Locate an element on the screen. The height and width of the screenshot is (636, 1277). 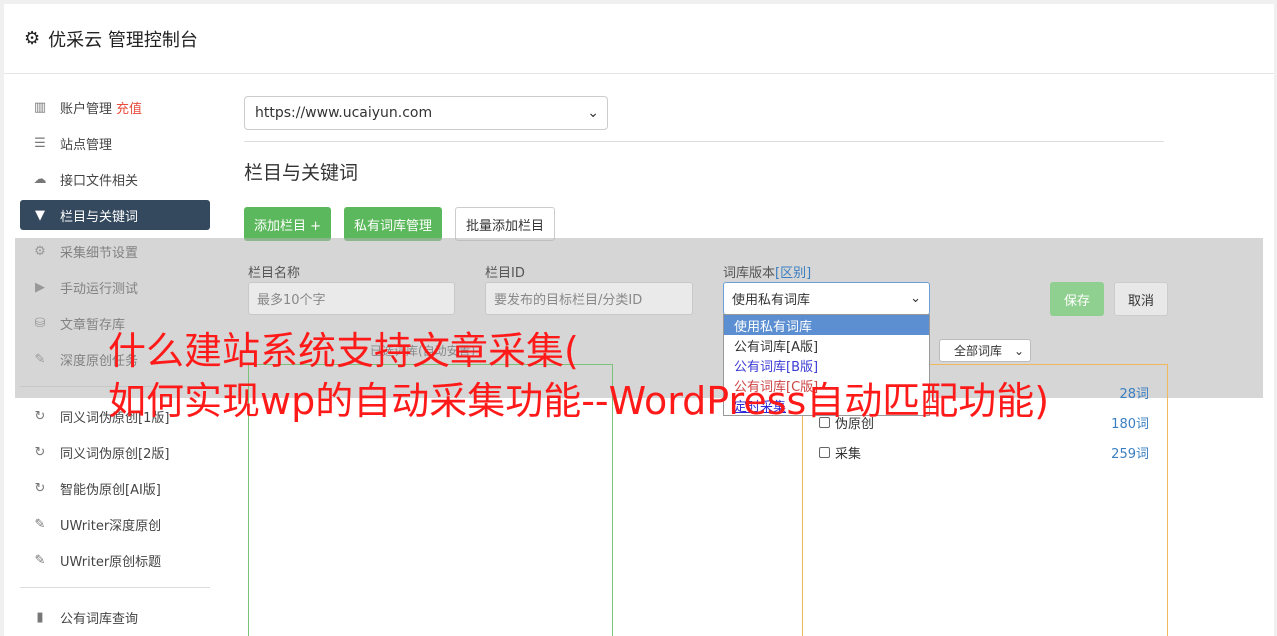
sidebar-item-label: 同义词伪原创[2版] is located at coordinates (115, 454).